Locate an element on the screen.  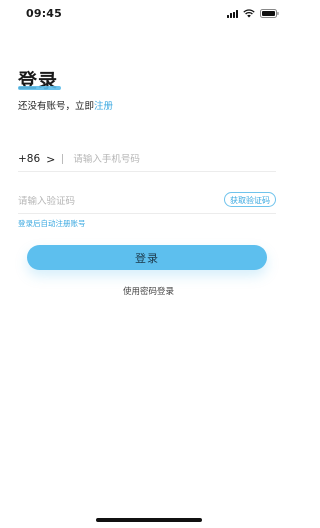
battery-icon is located at coordinates (269, 13).